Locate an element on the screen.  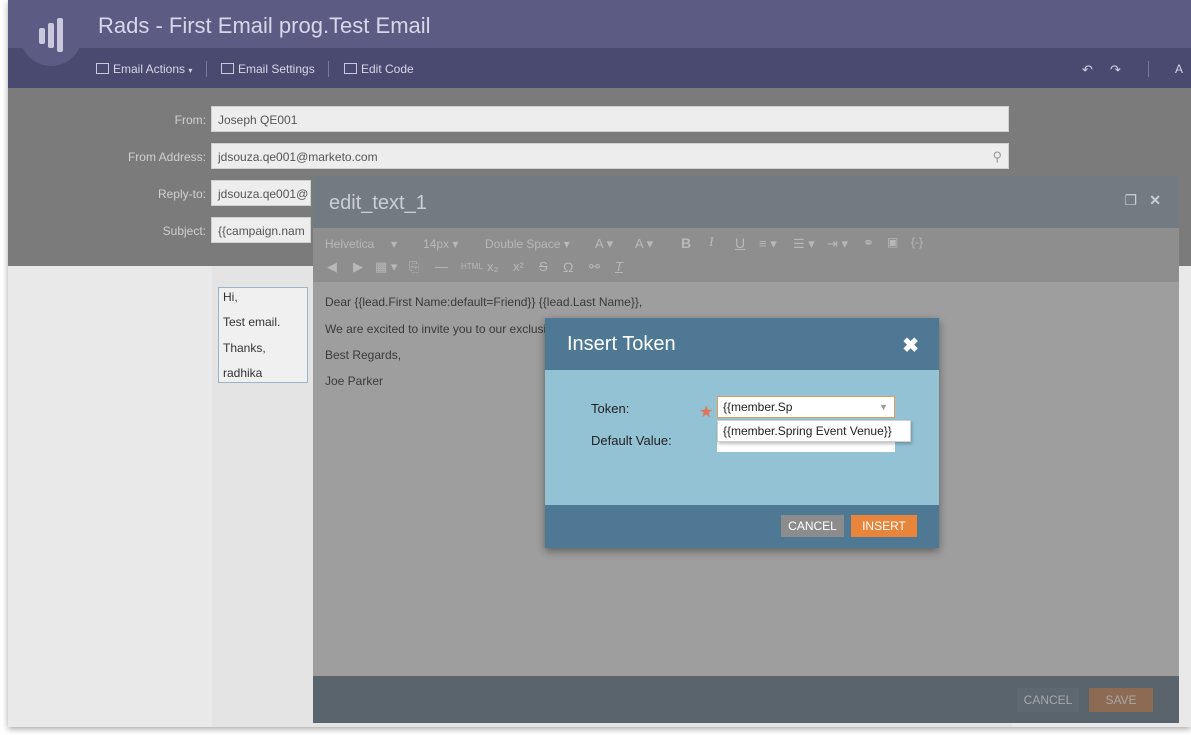
from-field: Joseph QE001 is located at coordinates (610, 119).